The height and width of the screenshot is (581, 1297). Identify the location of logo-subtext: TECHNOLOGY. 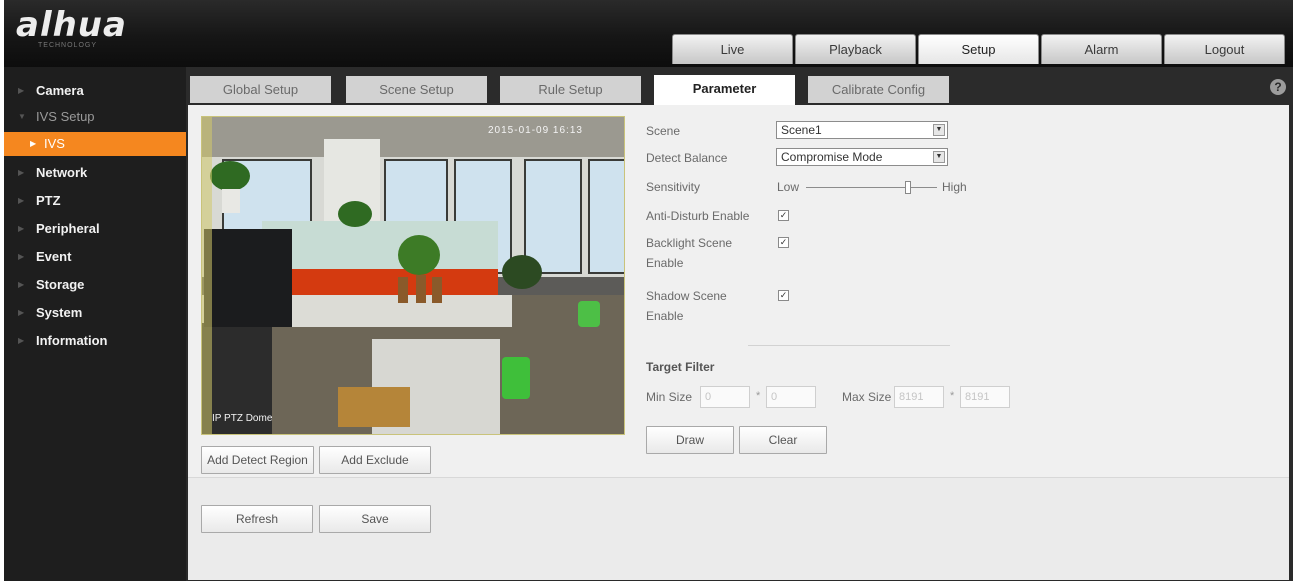
(68, 45).